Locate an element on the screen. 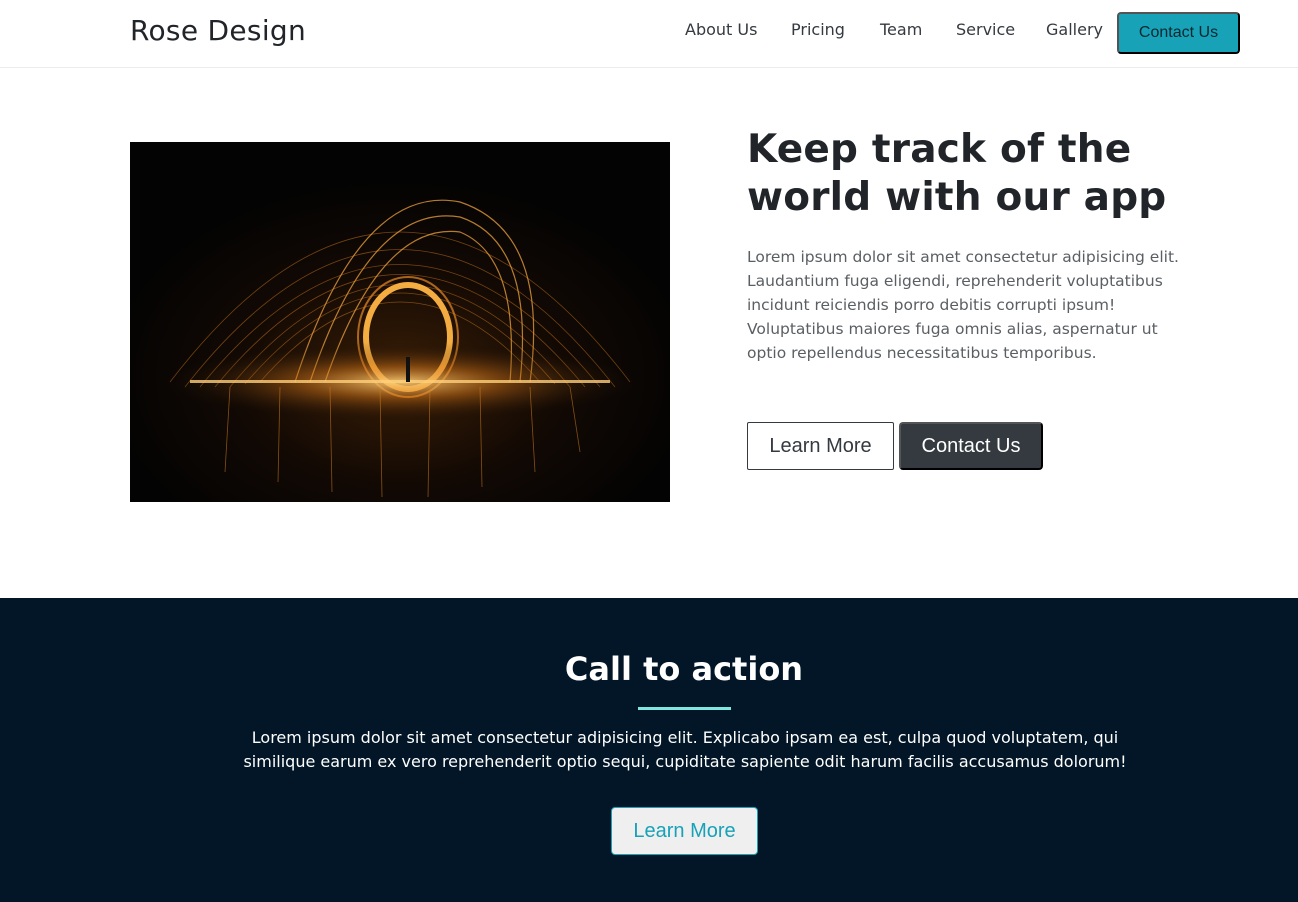 This screenshot has height=902, width=1298. nav-links: About Us Pricing Team Service Gallery is located at coordinates (649, 34).